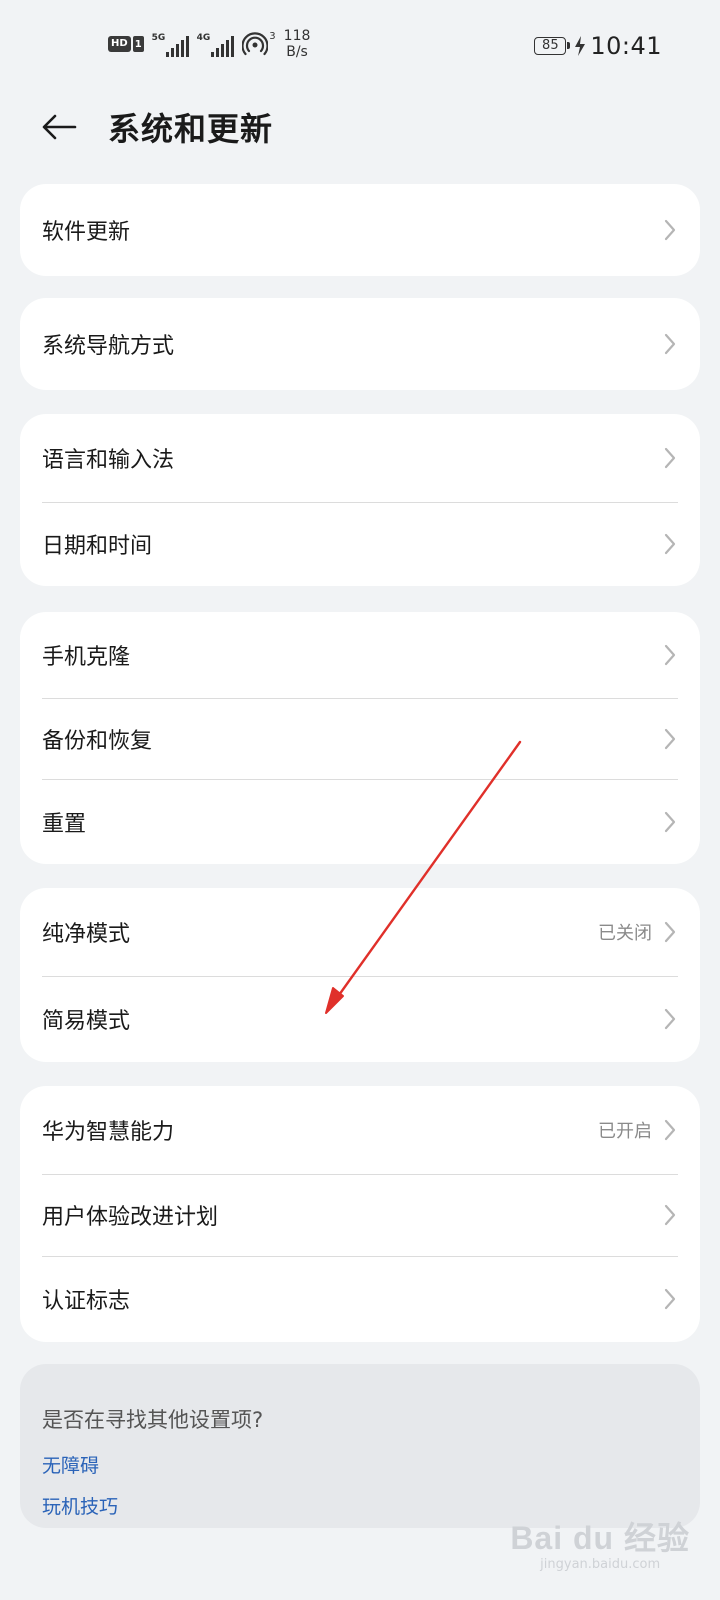 Image resolution: width=720 pixels, height=1600 pixels. What do you see at coordinates (580, 46) in the screenshot?
I see `charging-bolt-icon` at bounding box center [580, 46].